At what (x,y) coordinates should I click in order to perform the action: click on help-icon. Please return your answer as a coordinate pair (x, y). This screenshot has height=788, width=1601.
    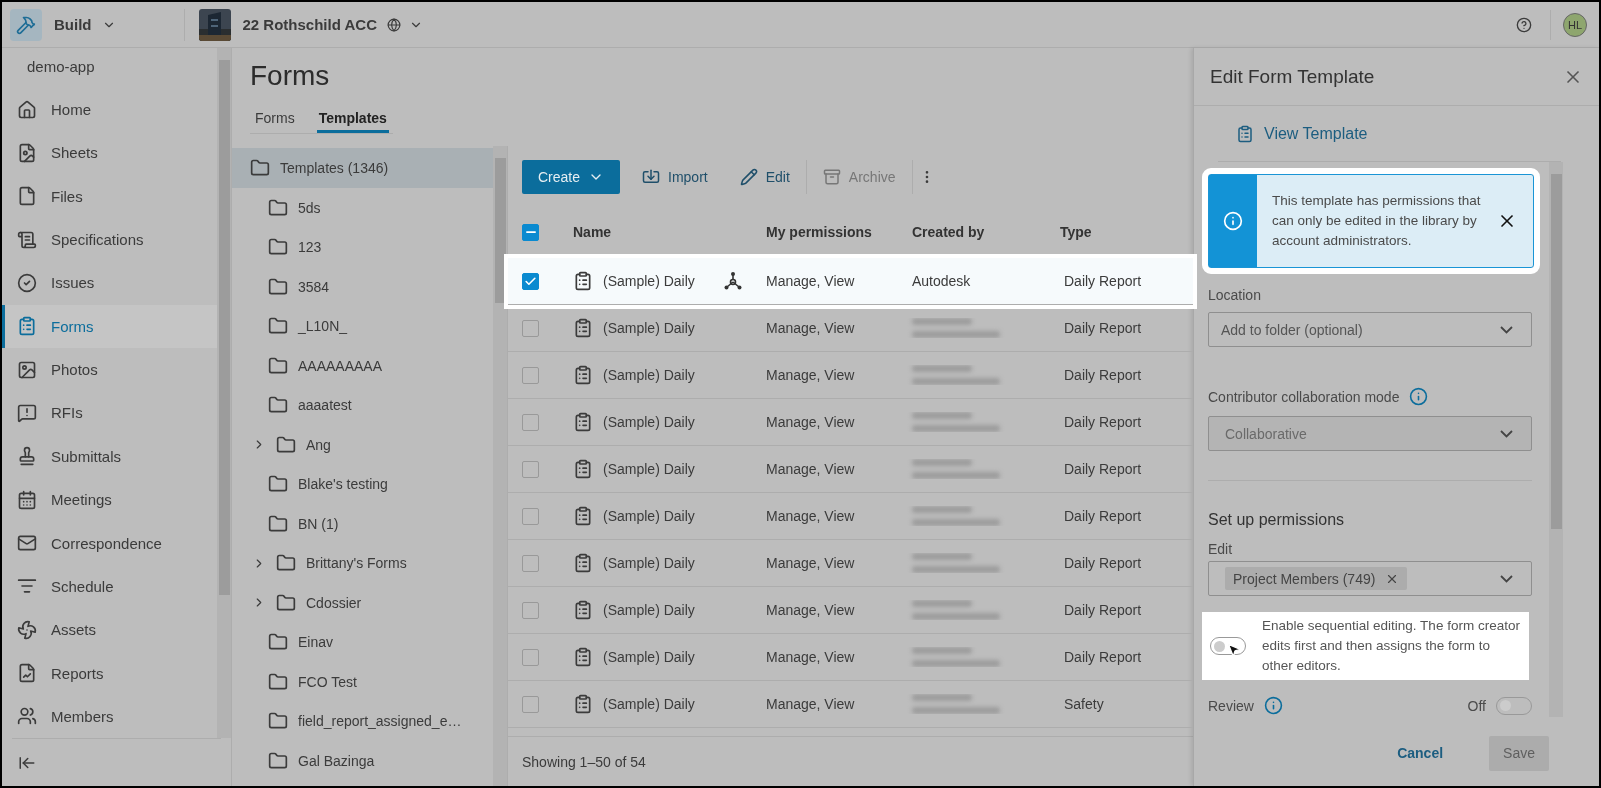
    Looking at the image, I should click on (1524, 24).